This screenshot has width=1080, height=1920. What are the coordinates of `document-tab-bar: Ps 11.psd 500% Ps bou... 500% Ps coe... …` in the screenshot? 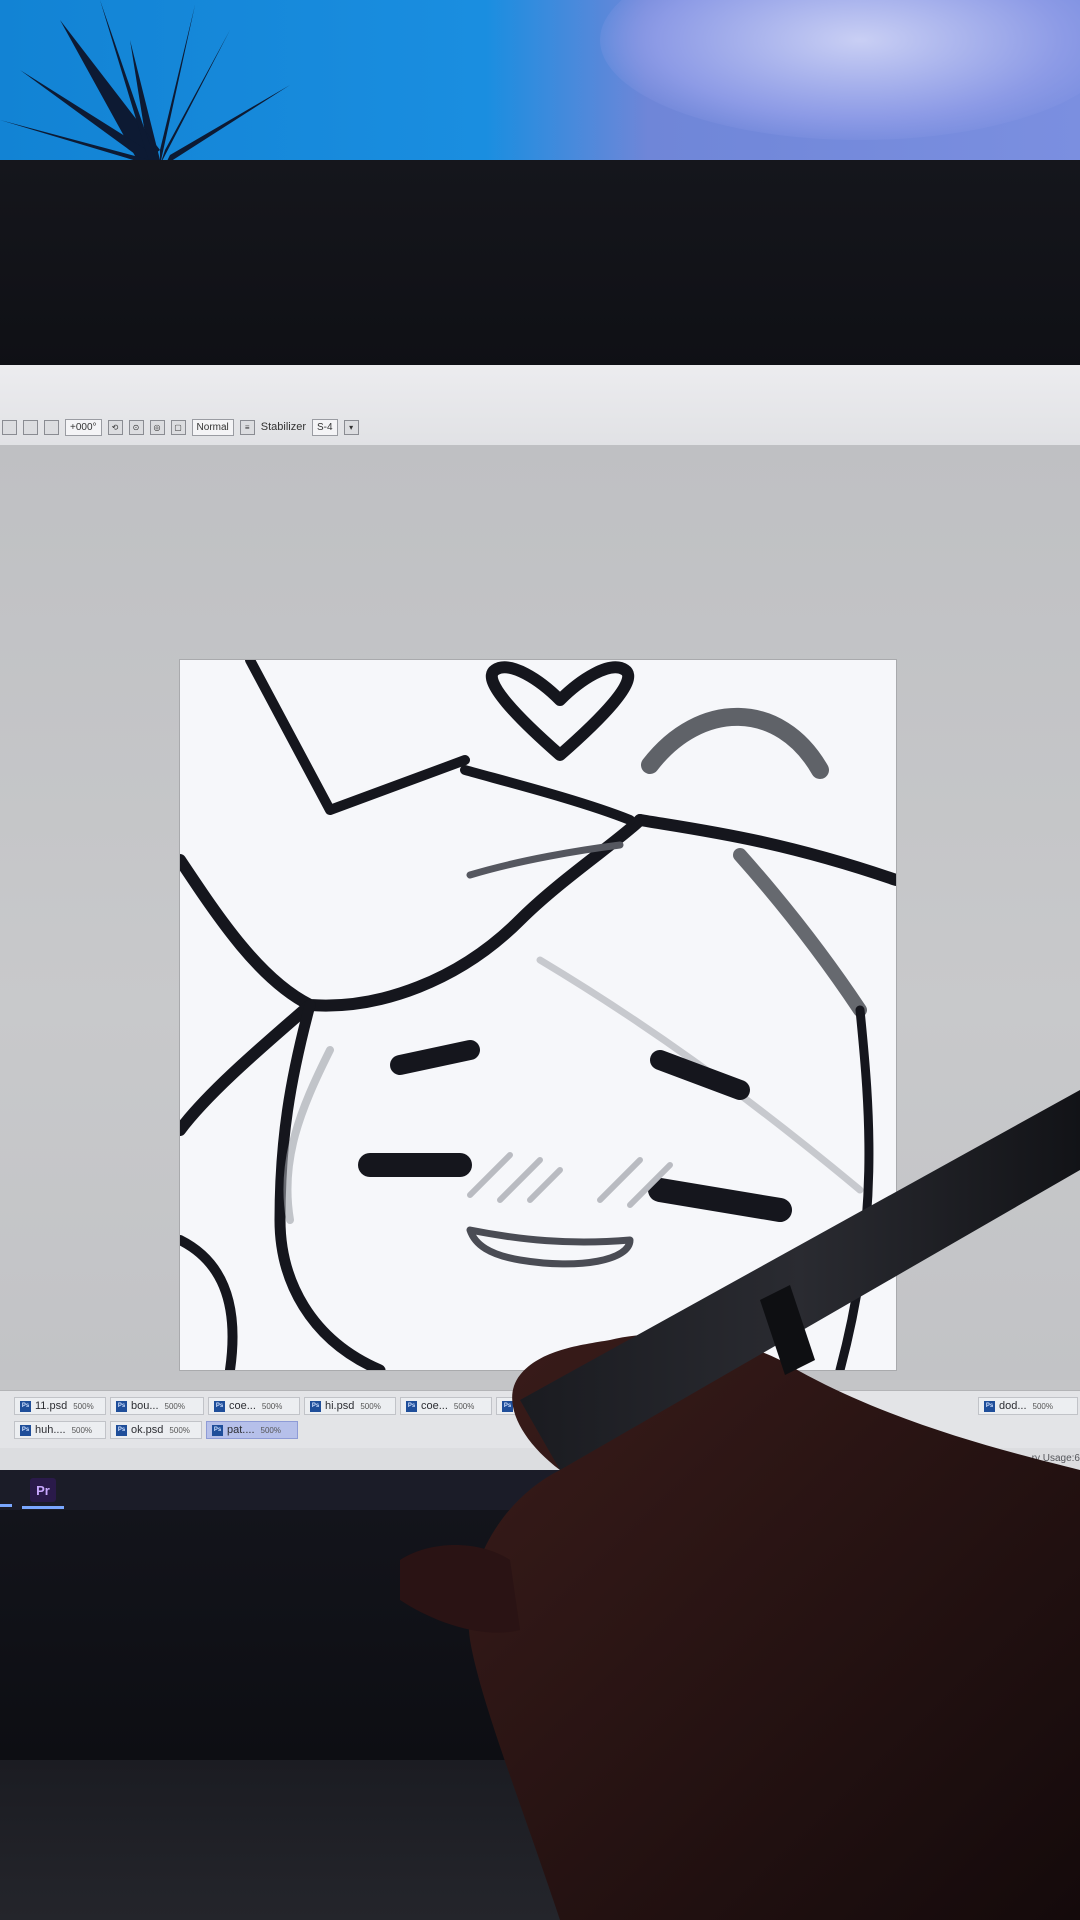 It's located at (540, 1420).